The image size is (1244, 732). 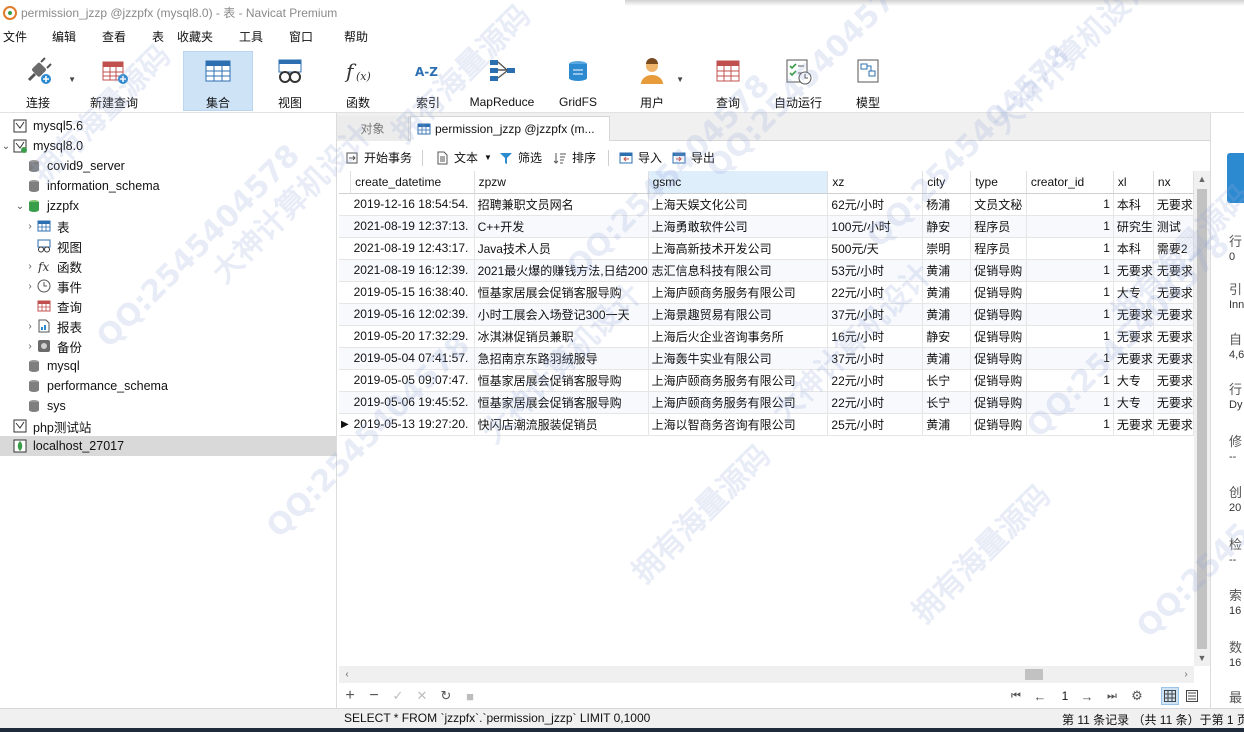 What do you see at coordinates (875, 270) in the screenshot?
I see `cell-xz: 53元/小时` at bounding box center [875, 270].